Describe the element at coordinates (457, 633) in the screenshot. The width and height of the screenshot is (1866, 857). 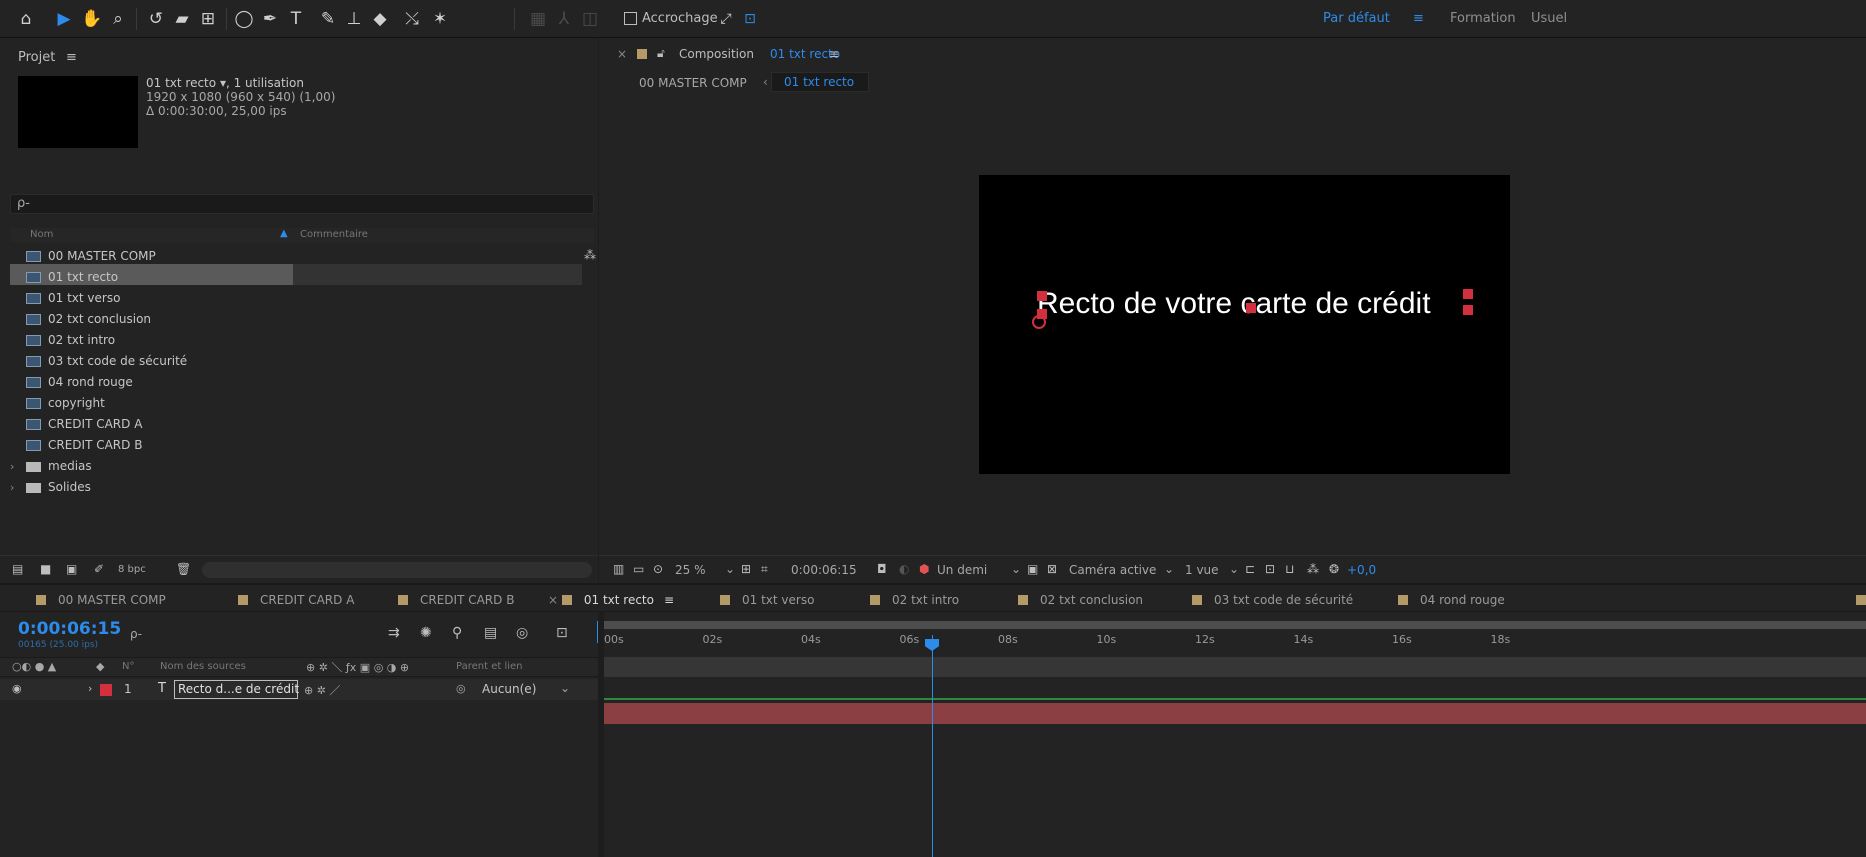
I see `shy-layers-icon: ⚲` at that location.